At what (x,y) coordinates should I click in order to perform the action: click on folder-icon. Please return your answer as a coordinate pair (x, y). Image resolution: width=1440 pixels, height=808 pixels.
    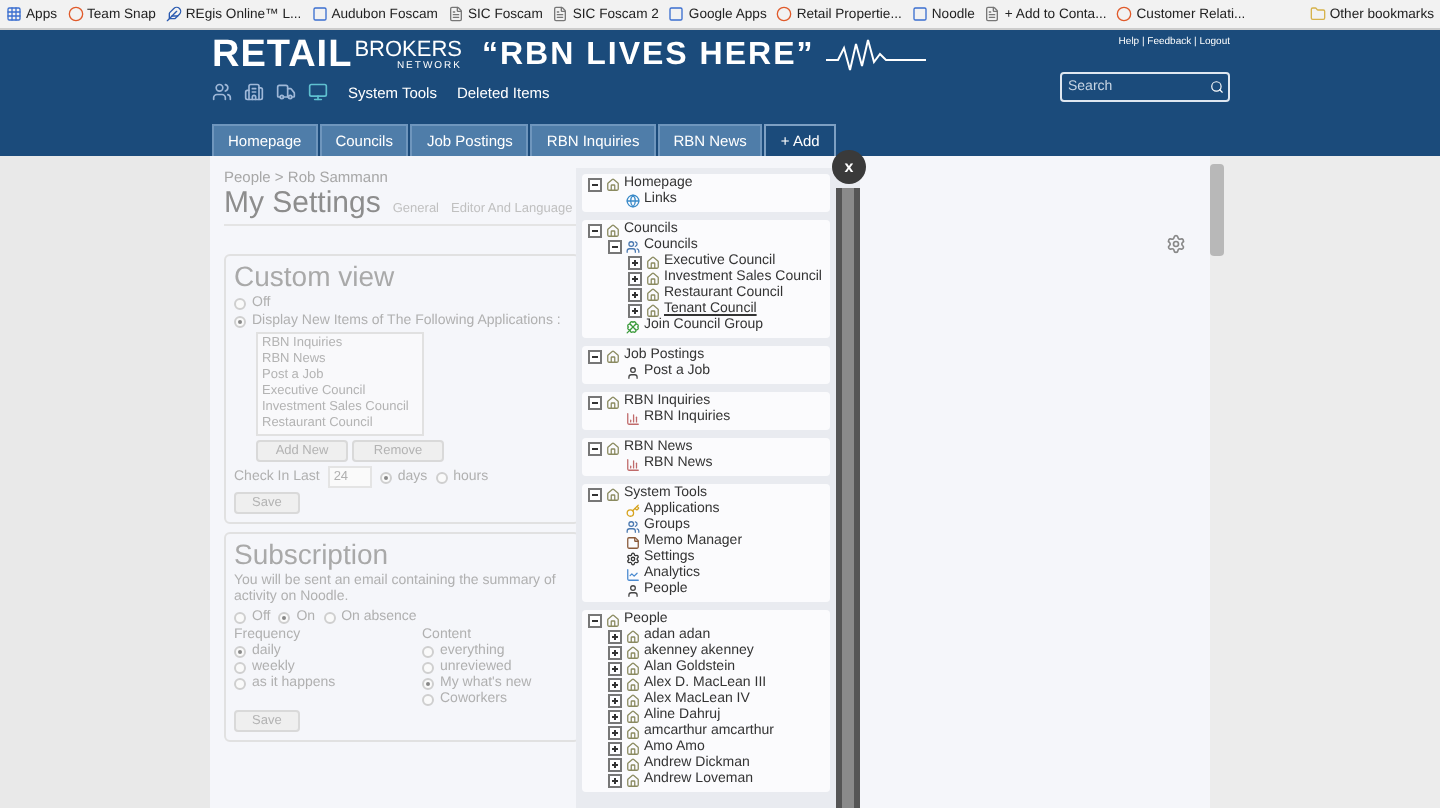
    Looking at the image, I should click on (1317, 14).